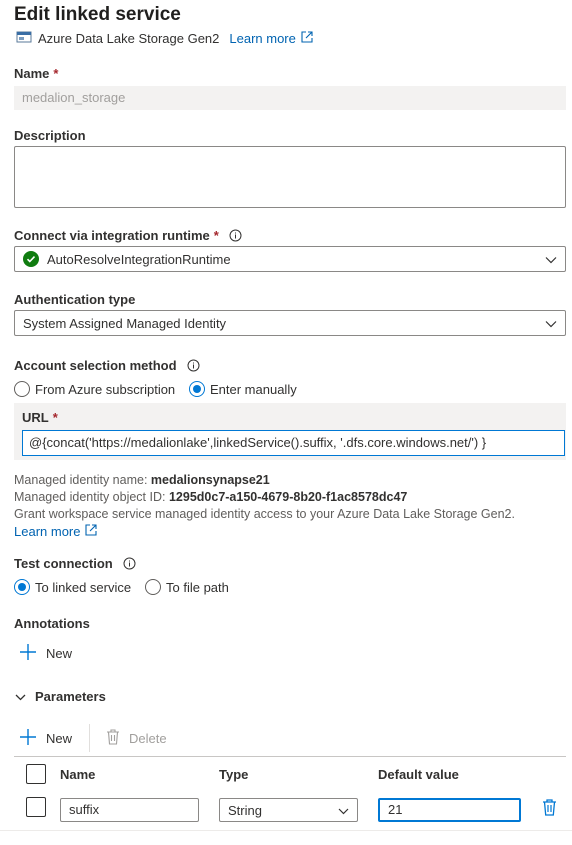 This screenshot has width=572, height=845. What do you see at coordinates (59, 653) in the screenshot?
I see `add-annotation-label: New` at bounding box center [59, 653].